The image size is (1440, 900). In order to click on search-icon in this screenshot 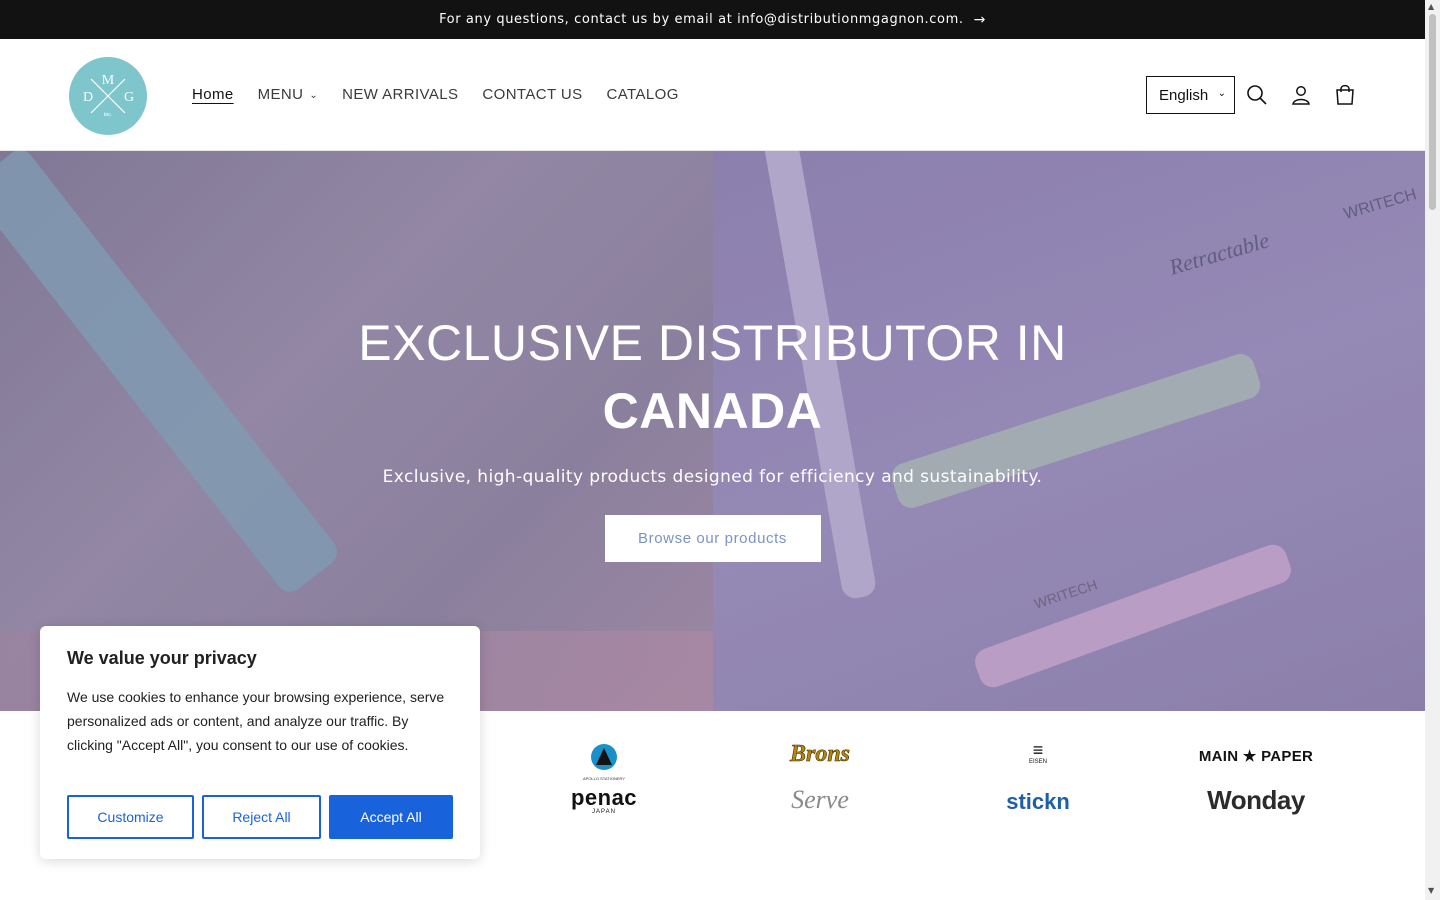, I will do `click(1257, 95)`.